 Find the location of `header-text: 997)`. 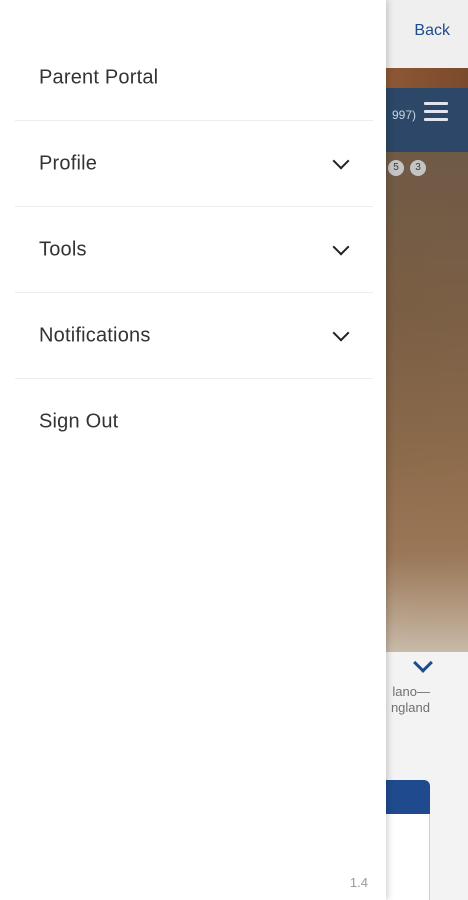

header-text: 997) is located at coordinates (403, 115).